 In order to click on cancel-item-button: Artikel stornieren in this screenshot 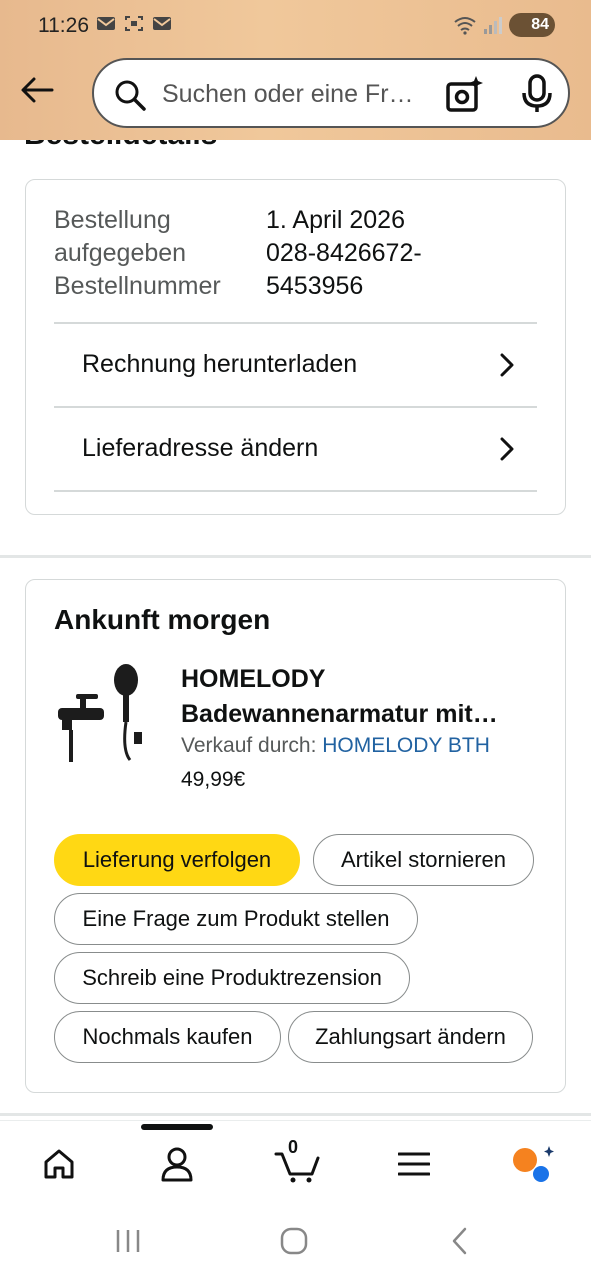, I will do `click(423, 860)`.